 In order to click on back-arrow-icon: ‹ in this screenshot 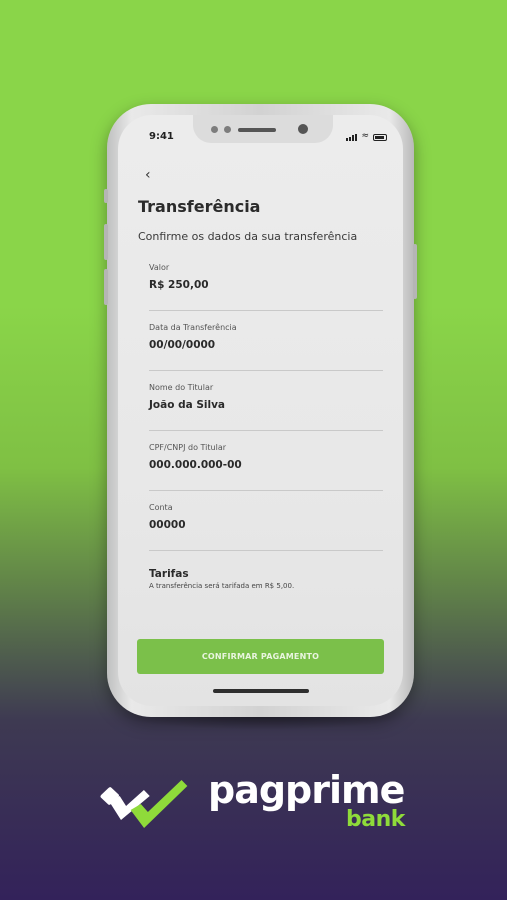, I will do `click(148, 175)`.